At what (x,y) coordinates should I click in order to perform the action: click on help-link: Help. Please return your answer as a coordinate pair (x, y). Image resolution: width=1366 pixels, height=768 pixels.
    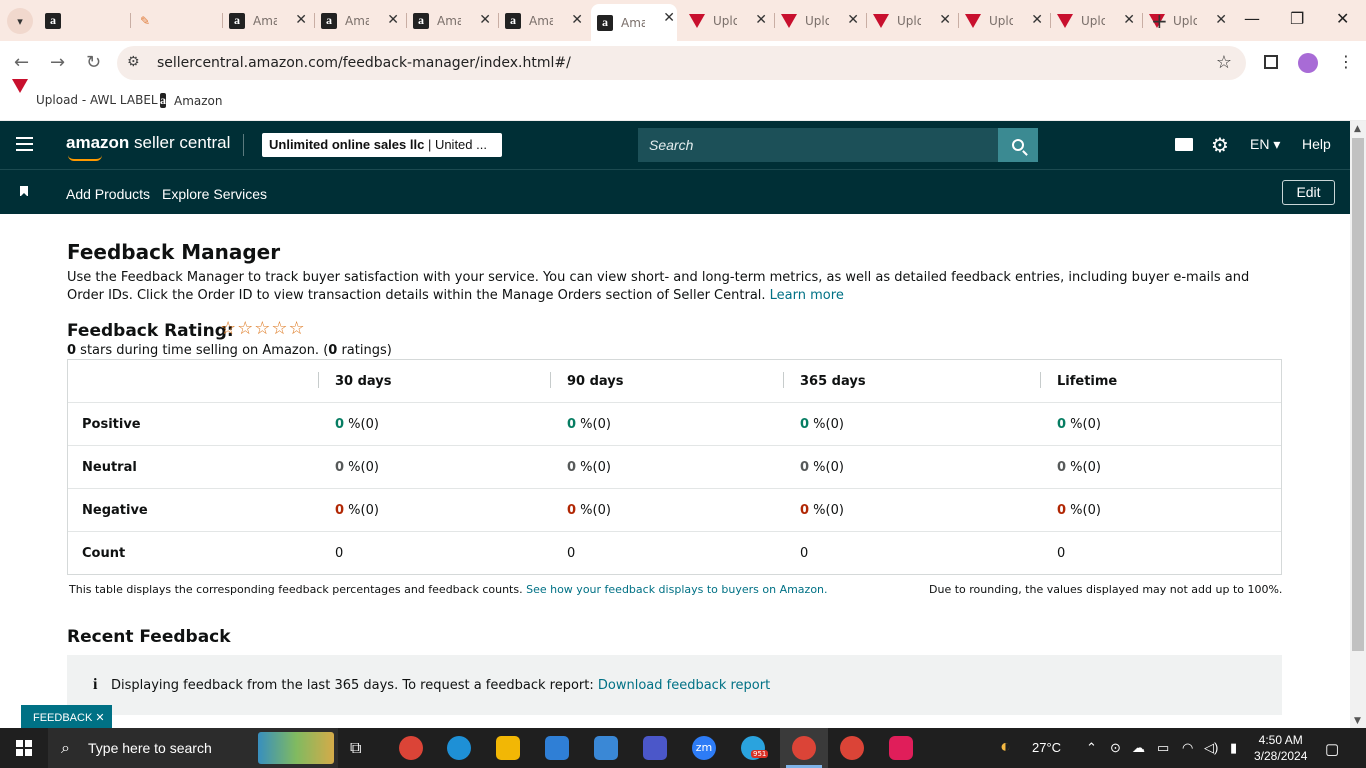
    Looking at the image, I should click on (1316, 144).